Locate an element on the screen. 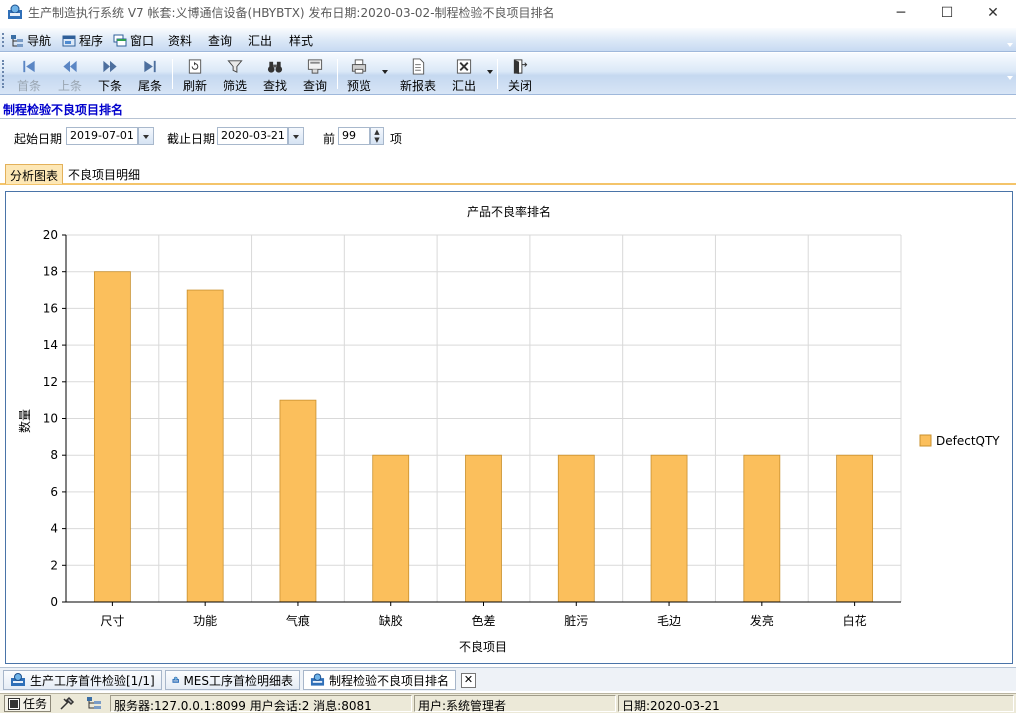  menu-style: 样式 is located at coordinates (301, 40).